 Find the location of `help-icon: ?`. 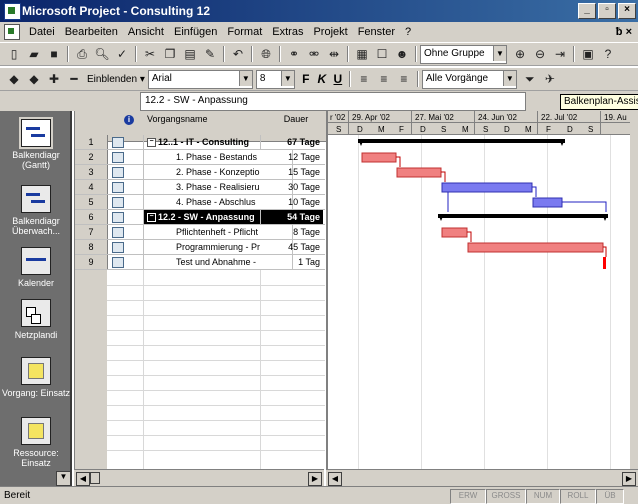

help-icon: ? is located at coordinates (608, 54).